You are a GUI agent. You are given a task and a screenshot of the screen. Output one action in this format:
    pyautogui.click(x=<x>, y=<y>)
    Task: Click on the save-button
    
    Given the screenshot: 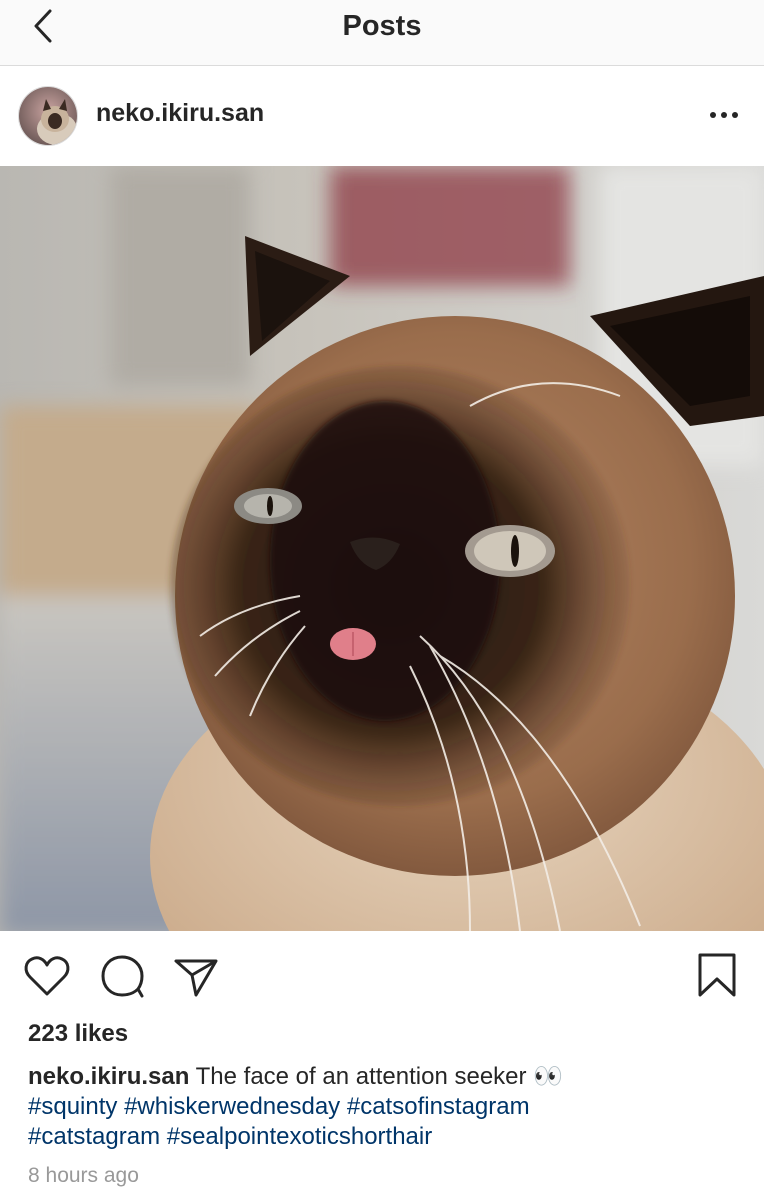 What is the action you would take?
    pyautogui.click(x=717, y=976)
    